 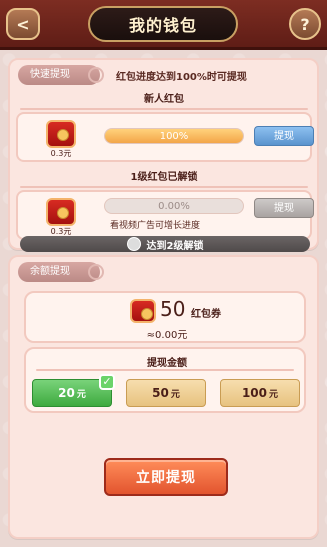 I want to click on fast-withdraw-tag-label: 快速提现, so click(x=50, y=74).